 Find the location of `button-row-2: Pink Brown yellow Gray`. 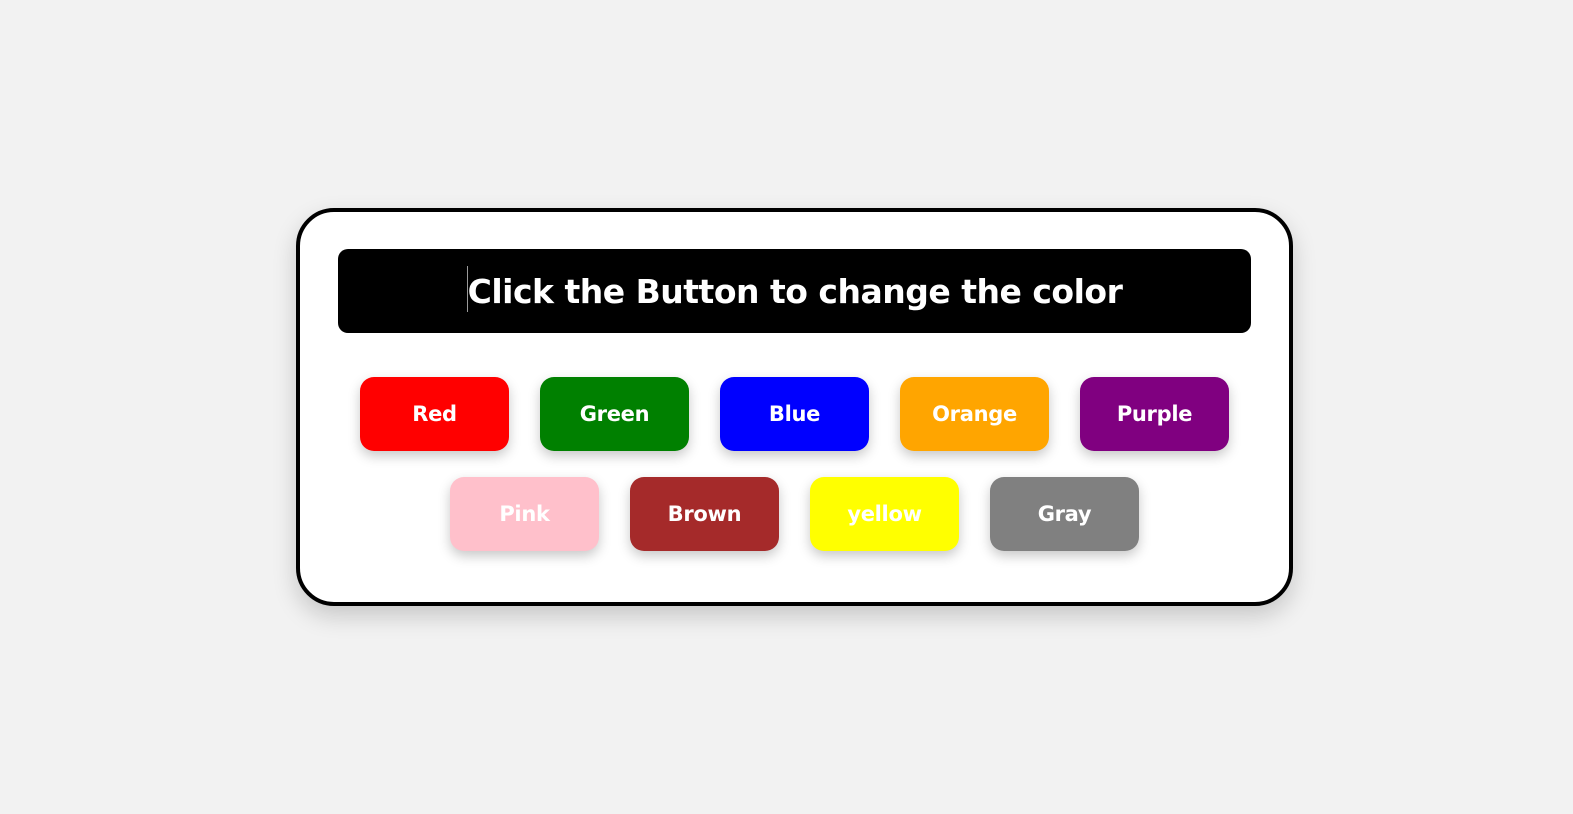

button-row-2: Pink Brown yellow Gray is located at coordinates (794, 514).